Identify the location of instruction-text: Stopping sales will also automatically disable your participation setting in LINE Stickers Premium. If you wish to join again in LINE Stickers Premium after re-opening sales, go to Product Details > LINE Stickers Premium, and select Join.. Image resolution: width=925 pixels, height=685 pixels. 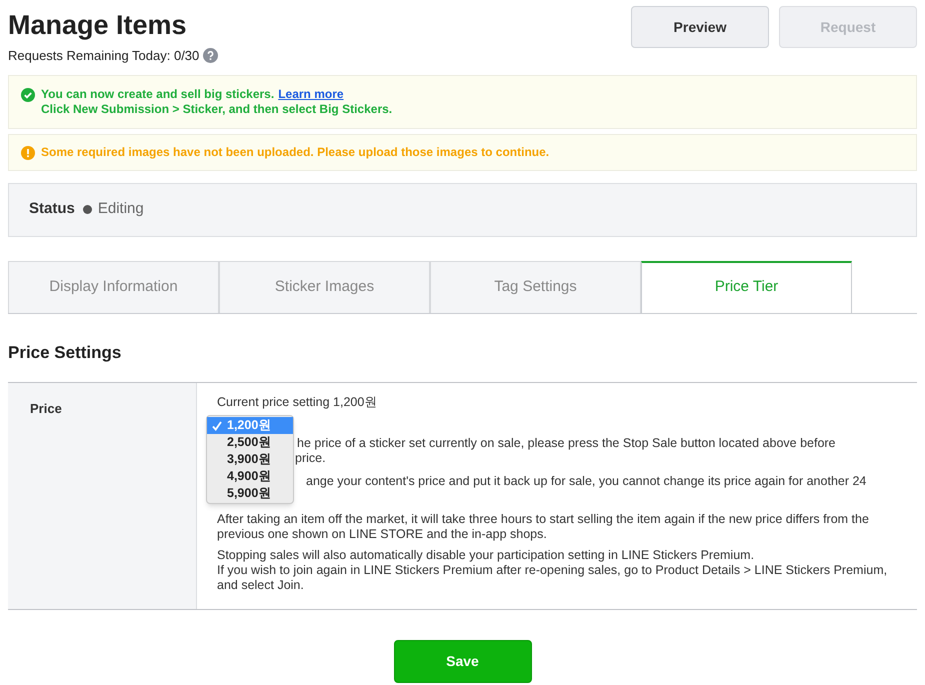
(552, 570).